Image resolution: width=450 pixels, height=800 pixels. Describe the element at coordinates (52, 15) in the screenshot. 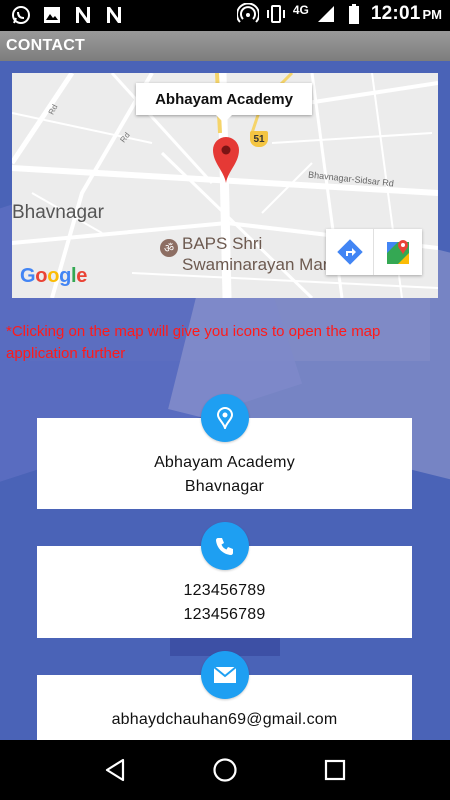

I see `image-icon` at that location.